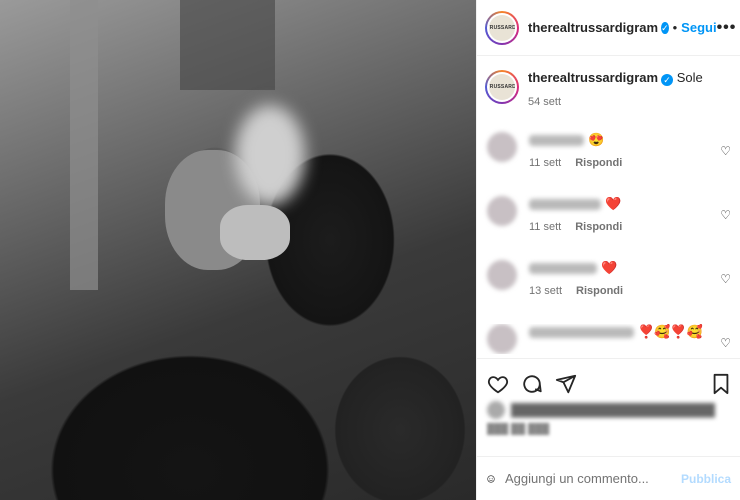 This screenshot has width=740, height=500. What do you see at coordinates (667, 80) in the screenshot?
I see `caption-verified-icon: ✓` at bounding box center [667, 80].